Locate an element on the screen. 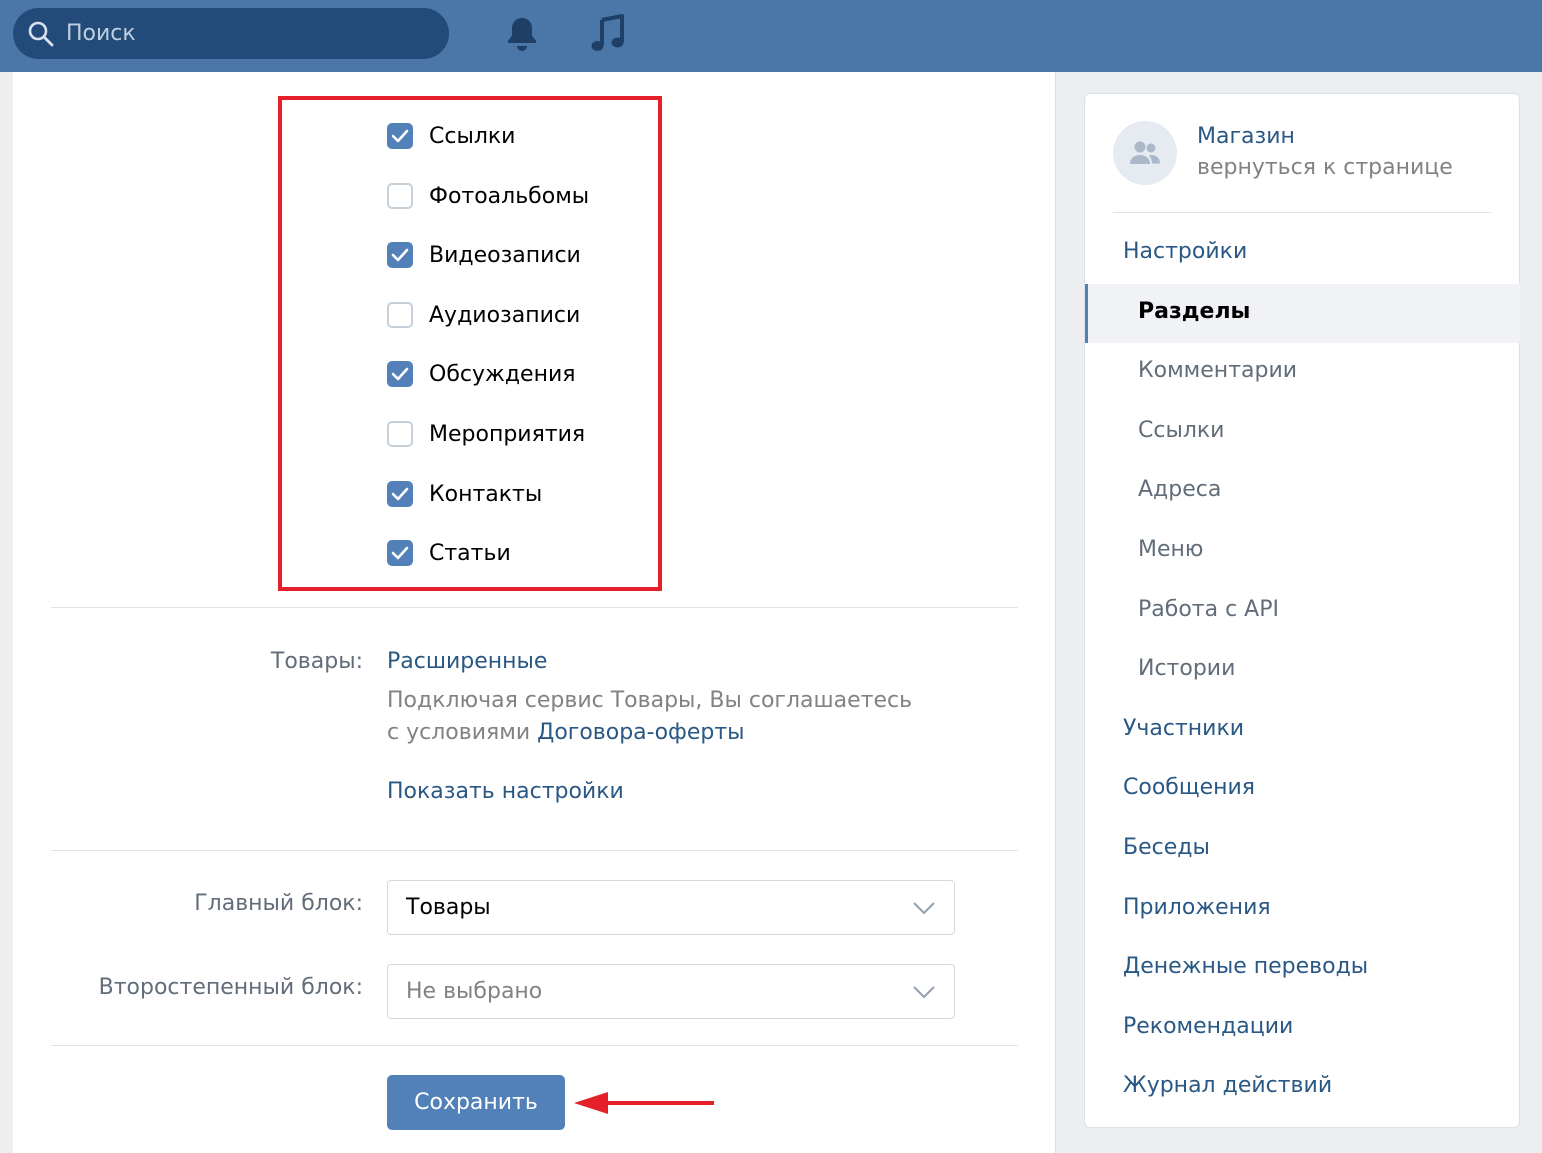  sidebar-item: Настройки is located at coordinates (1185, 251).